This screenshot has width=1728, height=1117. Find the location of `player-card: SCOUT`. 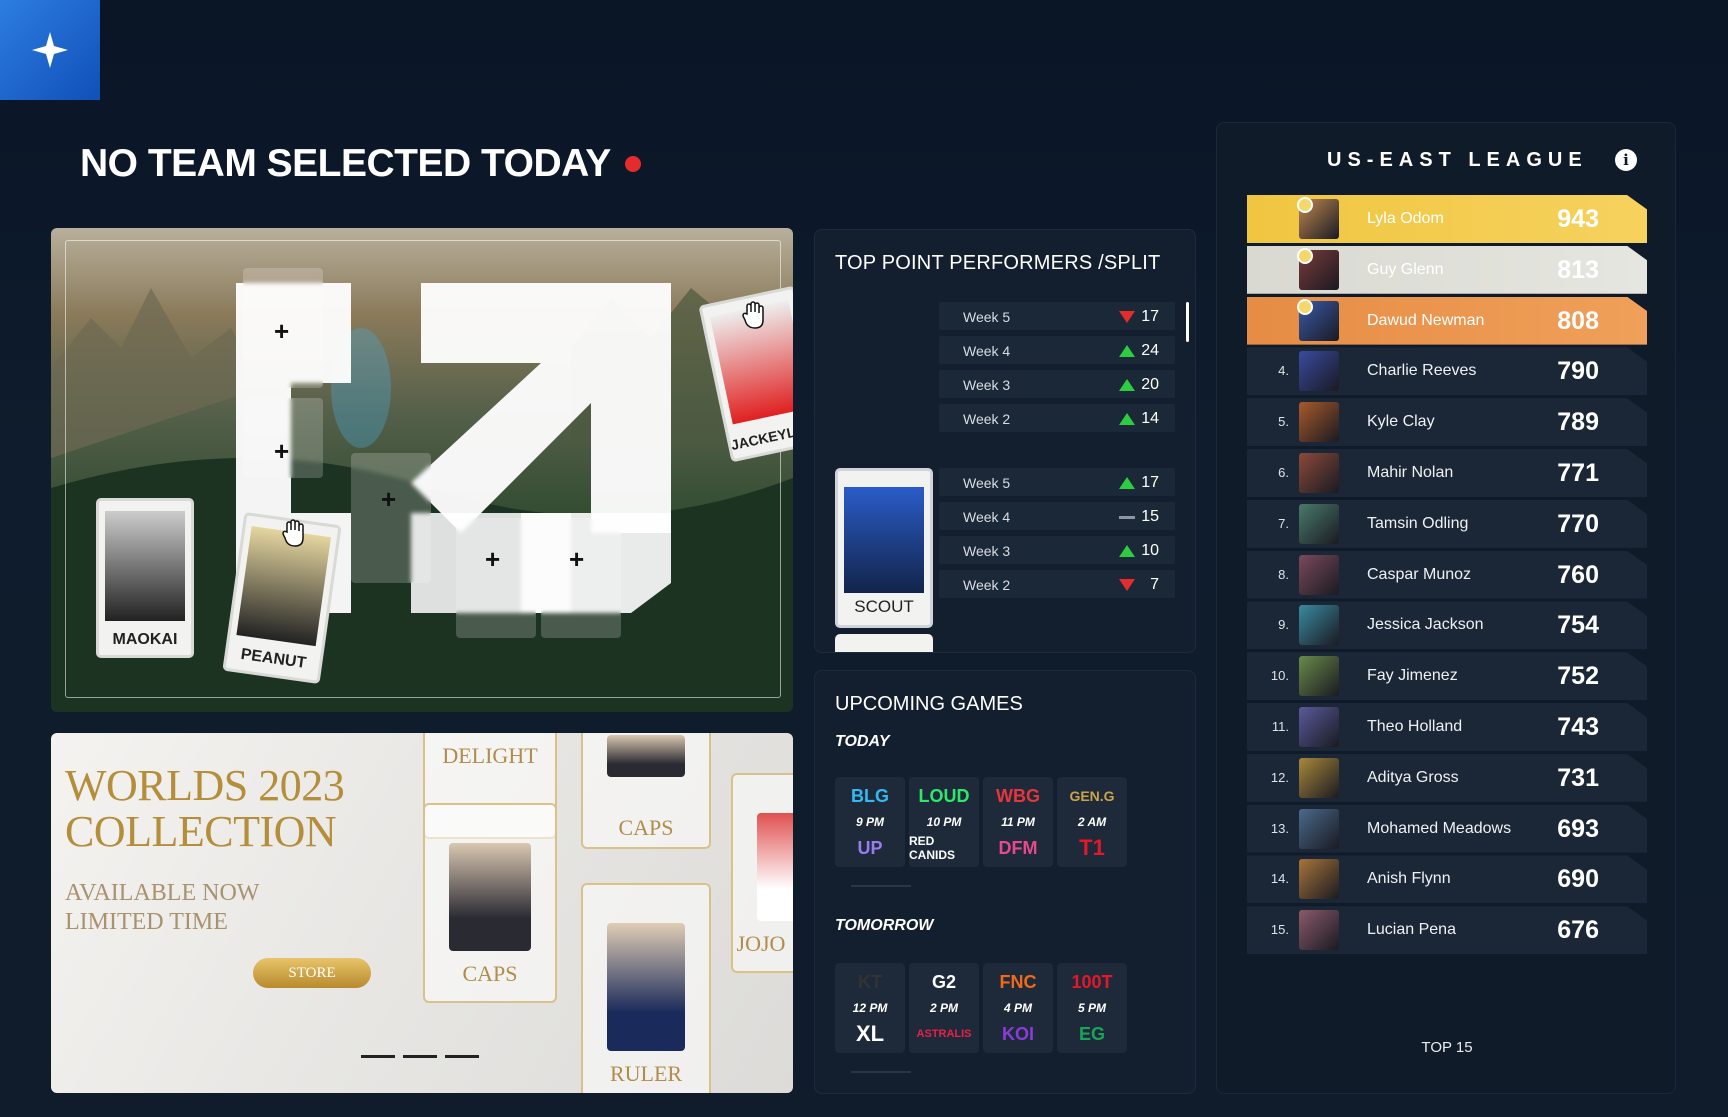

player-card: SCOUT is located at coordinates (884, 548).